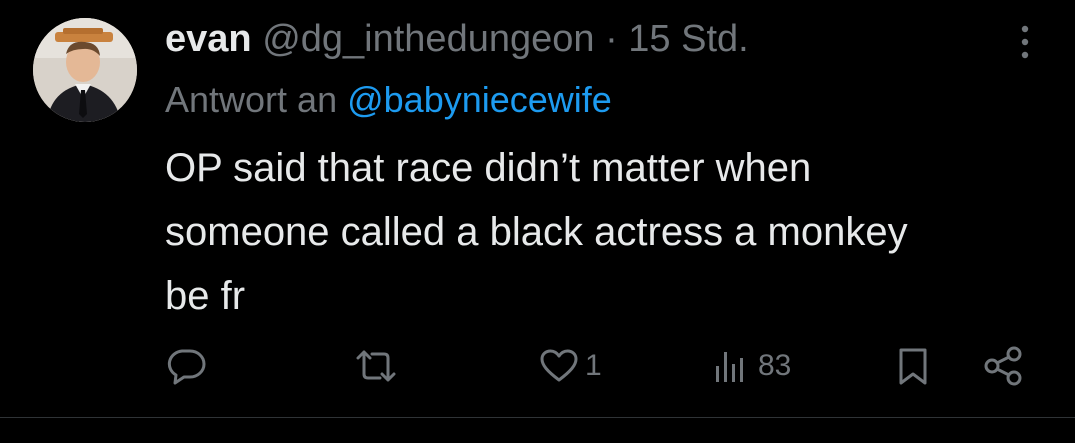  Describe the element at coordinates (688, 39) in the screenshot. I see `tweet-time: 15 Std.` at that location.